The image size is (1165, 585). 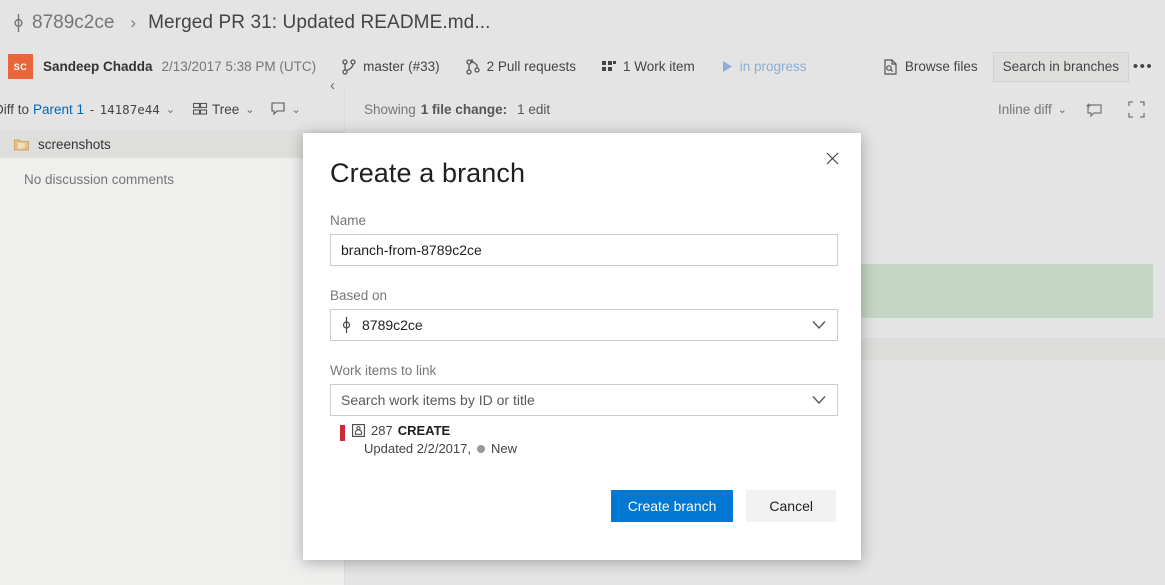 I want to click on name-field-group: Name branch-from-8789c2ce, so click(x=584, y=239).